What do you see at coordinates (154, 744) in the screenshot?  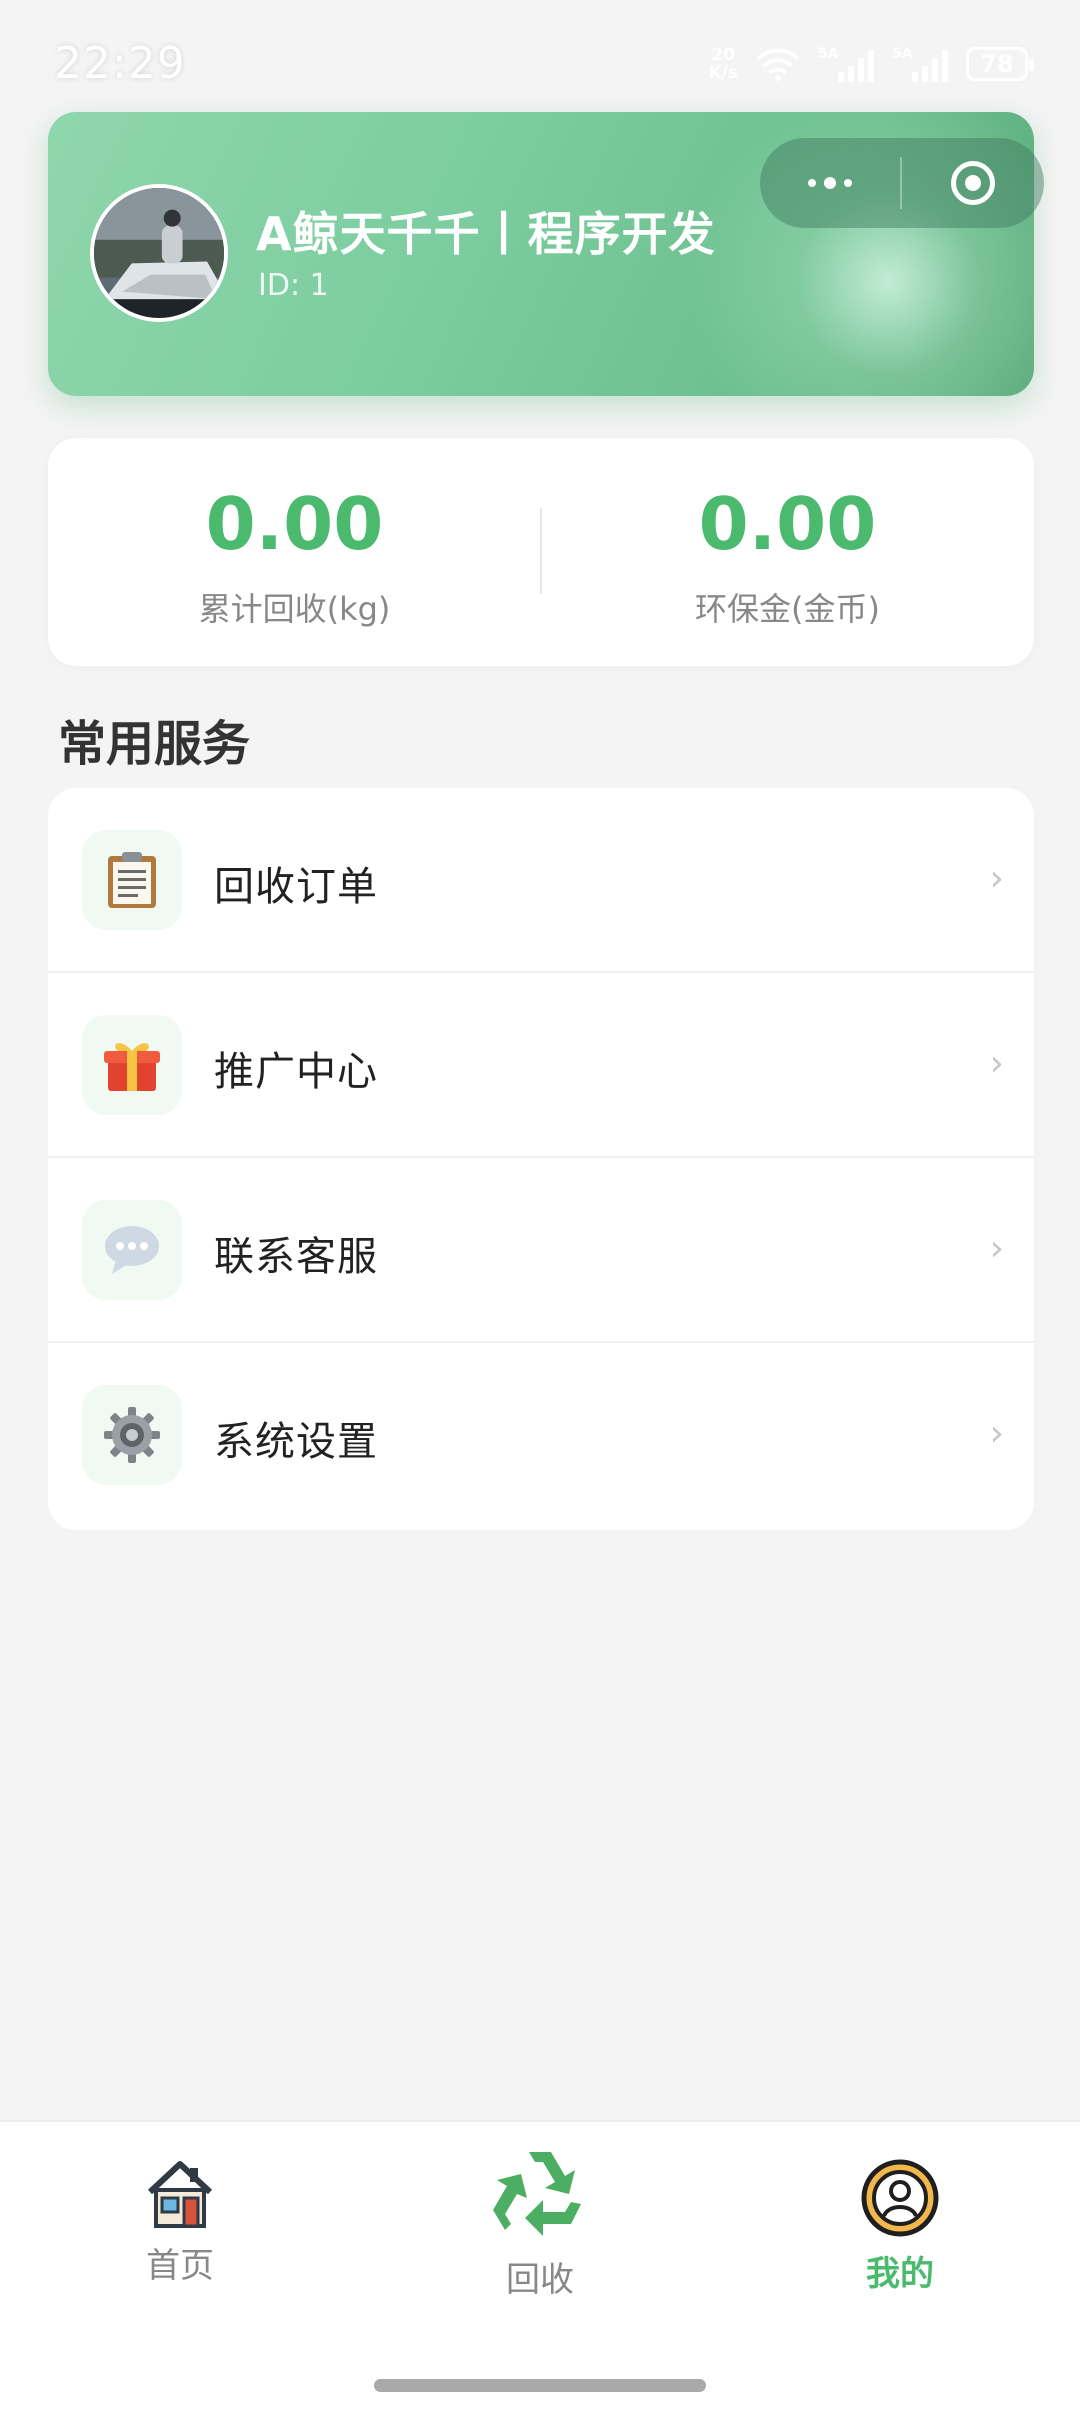 I see `section-title: 常用服务` at bounding box center [154, 744].